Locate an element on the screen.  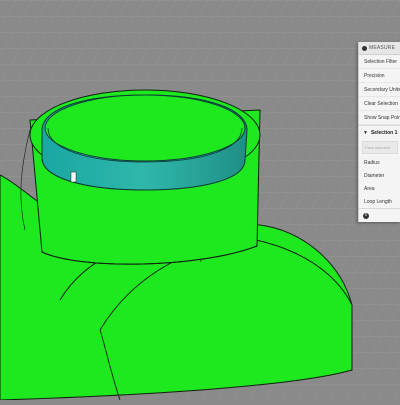
snap-point-marker is located at coordinates (73, 177).